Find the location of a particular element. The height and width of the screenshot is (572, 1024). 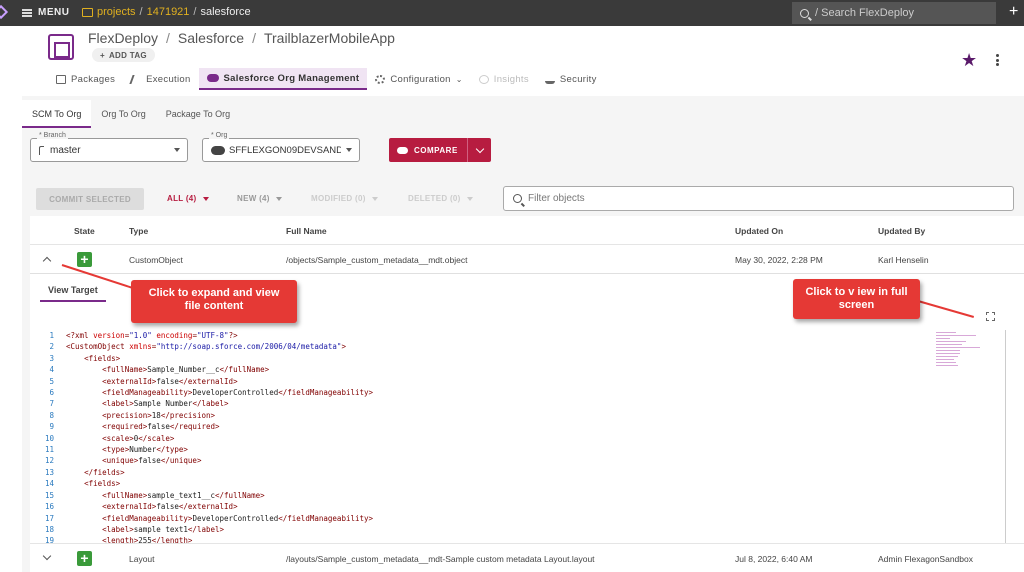

row-type: Layout is located at coordinates (142, 559).